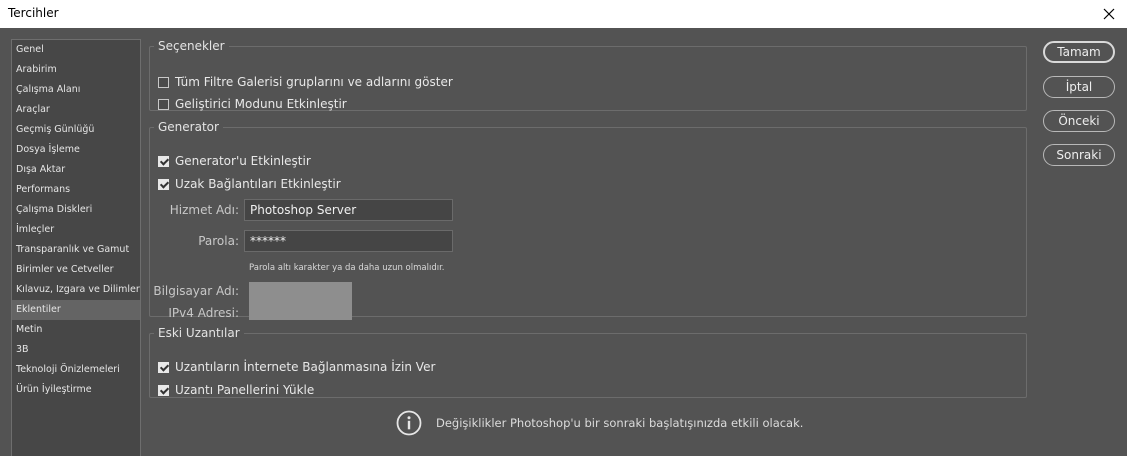 Image resolution: width=1127 pixels, height=456 pixels. What do you see at coordinates (196, 291) in the screenshot?
I see `computer-name-label: Bilgisayar Adı:` at bounding box center [196, 291].